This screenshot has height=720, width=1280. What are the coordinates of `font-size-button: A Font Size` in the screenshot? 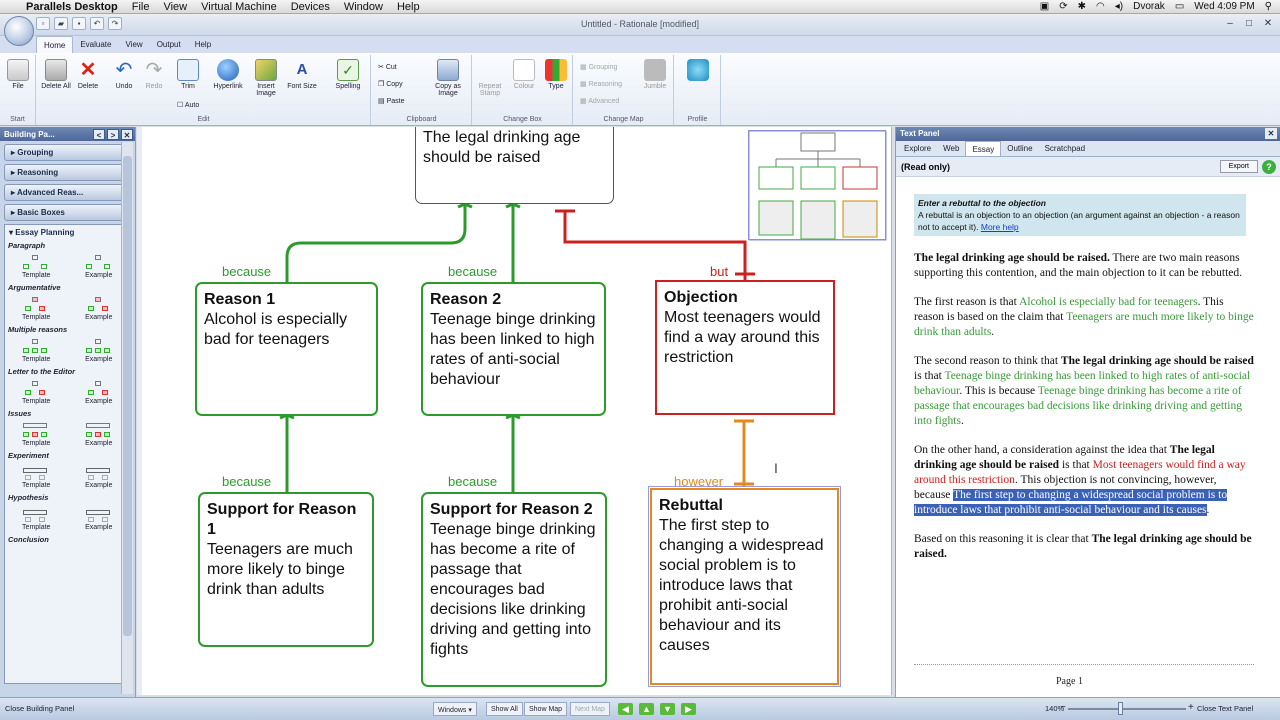 It's located at (302, 74).